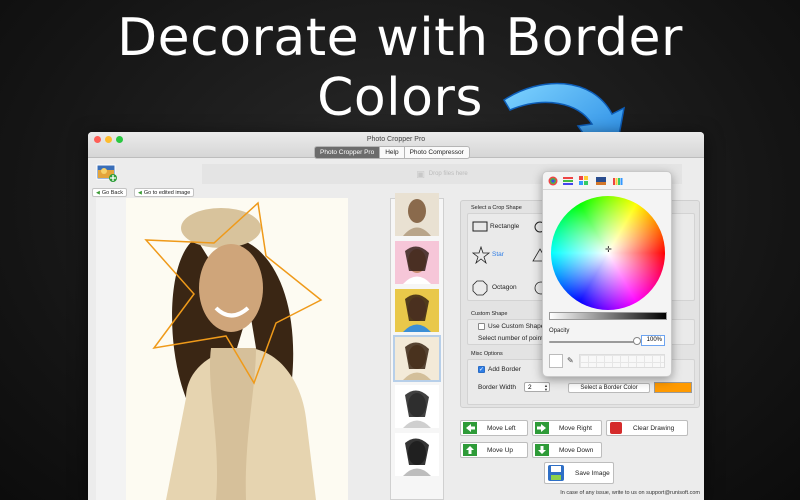  What do you see at coordinates (608, 249) in the screenshot?
I see `color-wheel-cursor-icon: ✛` at bounding box center [608, 249].